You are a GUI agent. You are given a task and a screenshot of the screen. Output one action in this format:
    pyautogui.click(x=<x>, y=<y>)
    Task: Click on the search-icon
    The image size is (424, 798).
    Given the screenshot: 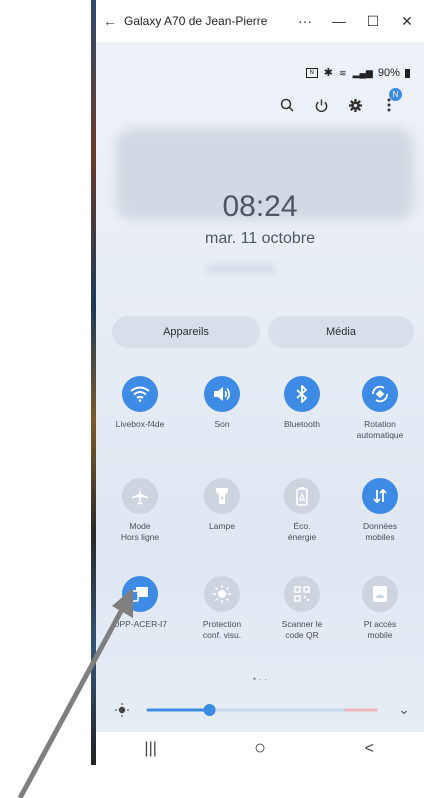 What is the action you would take?
    pyautogui.click(x=287, y=105)
    